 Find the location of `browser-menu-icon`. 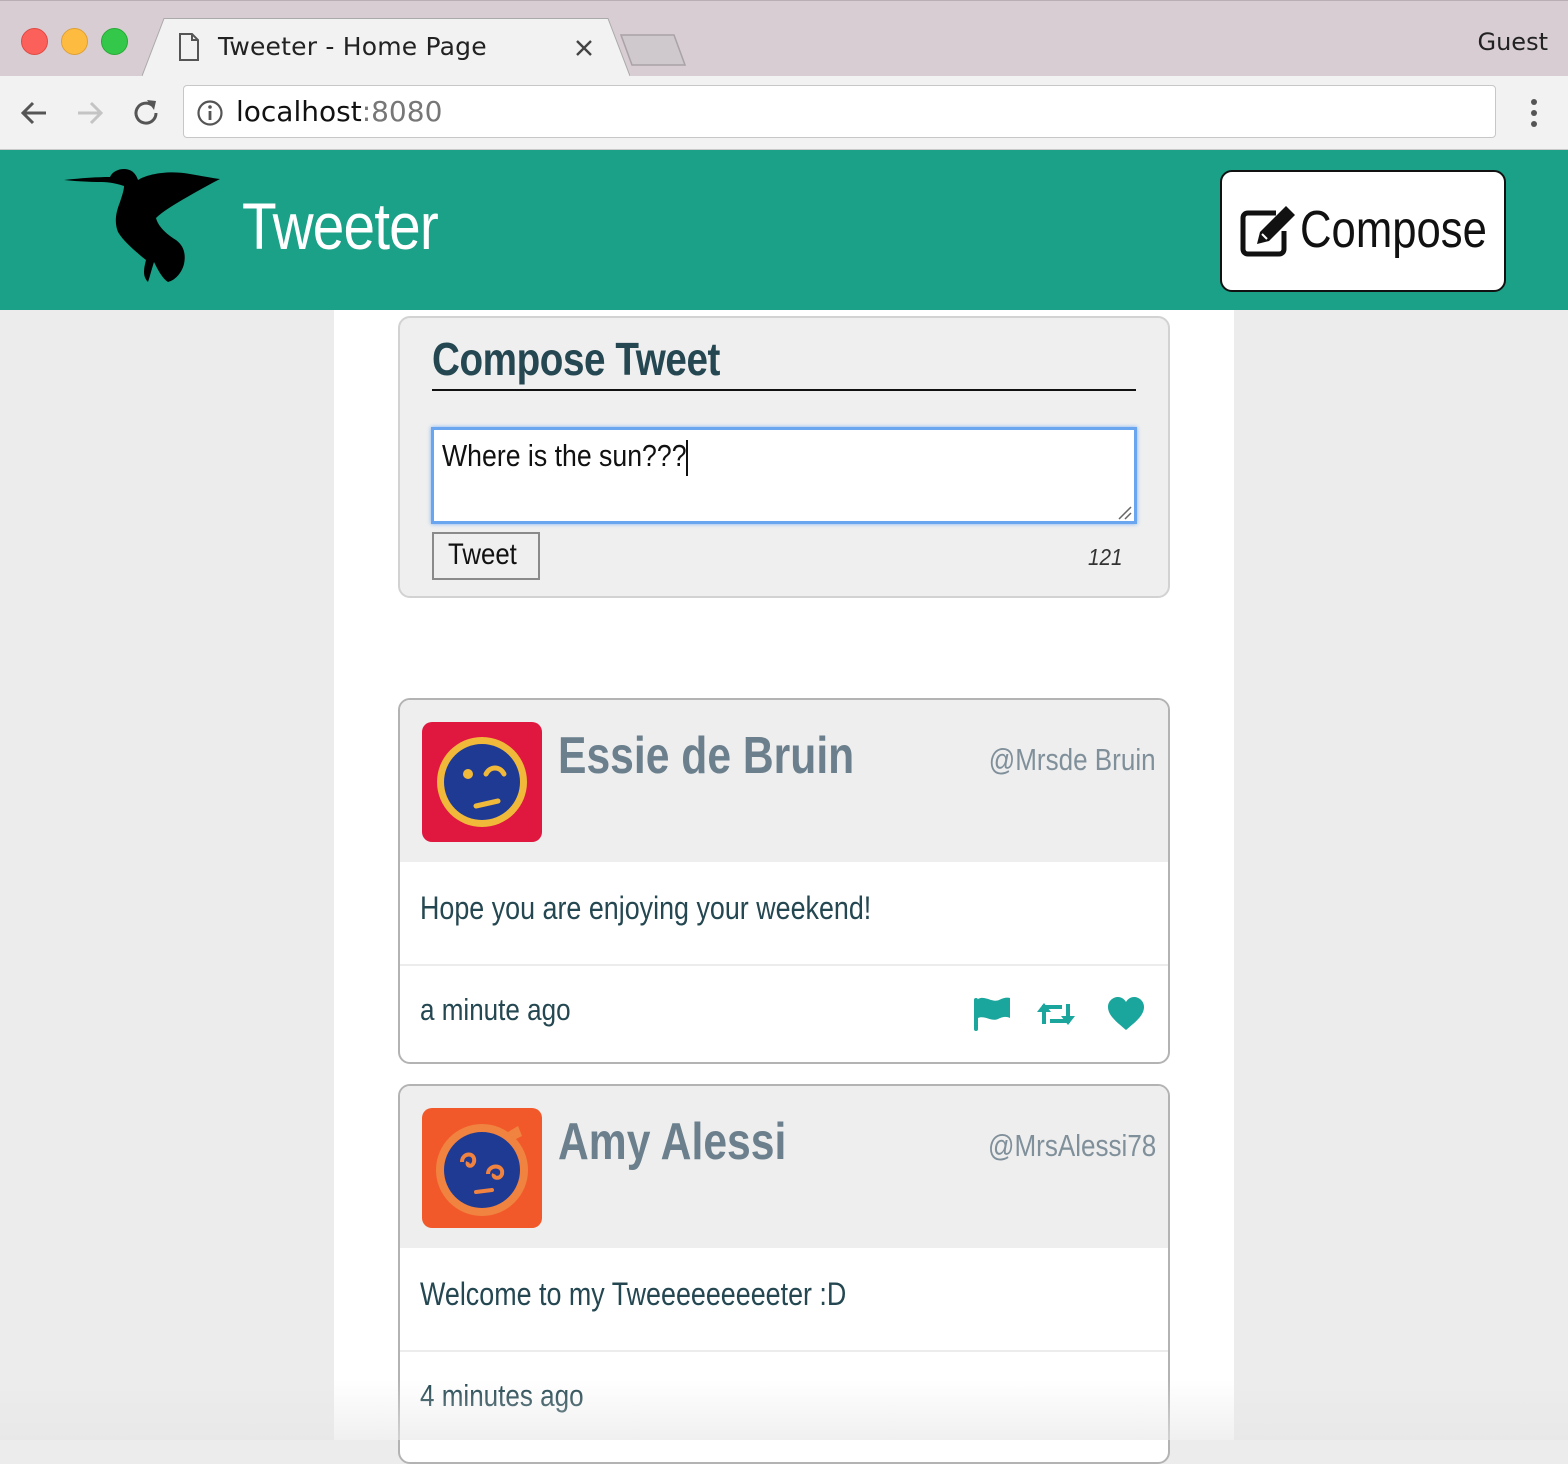

browser-menu-icon is located at coordinates (1534, 113).